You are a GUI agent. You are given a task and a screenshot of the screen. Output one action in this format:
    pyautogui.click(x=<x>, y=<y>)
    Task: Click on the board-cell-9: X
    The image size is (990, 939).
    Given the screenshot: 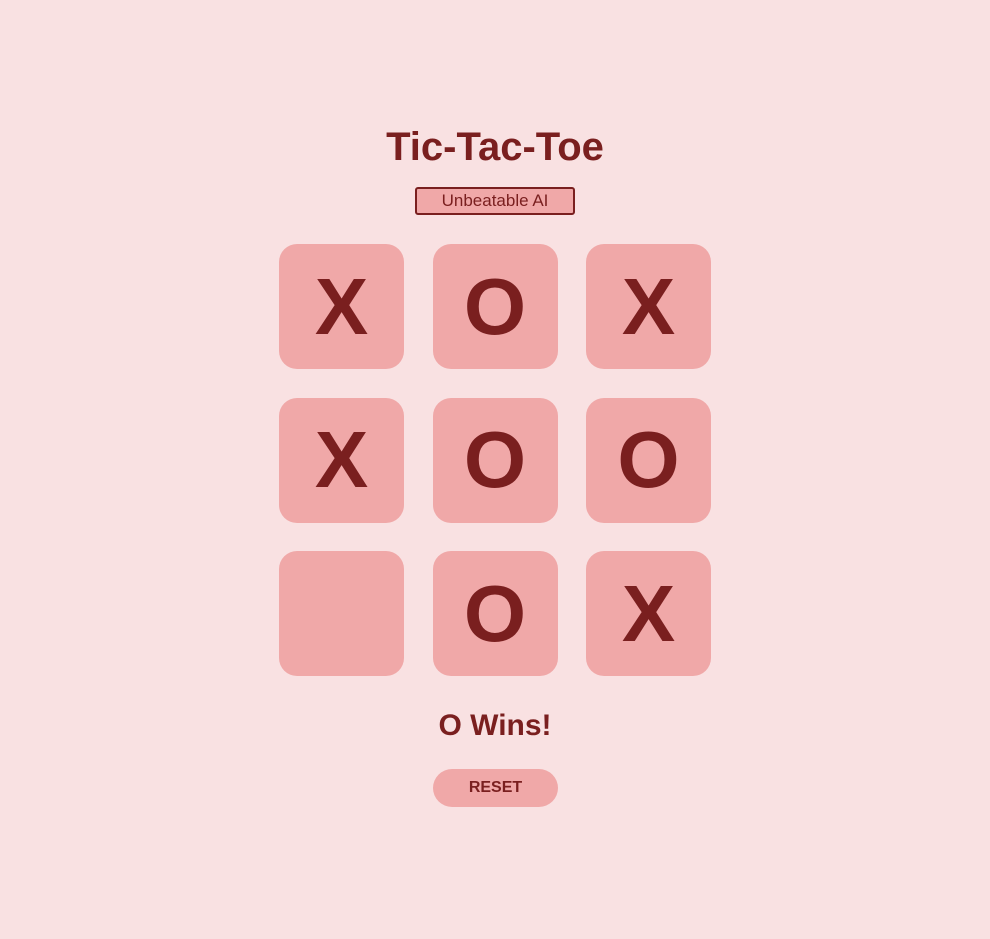 What is the action you would take?
    pyautogui.click(x=648, y=613)
    